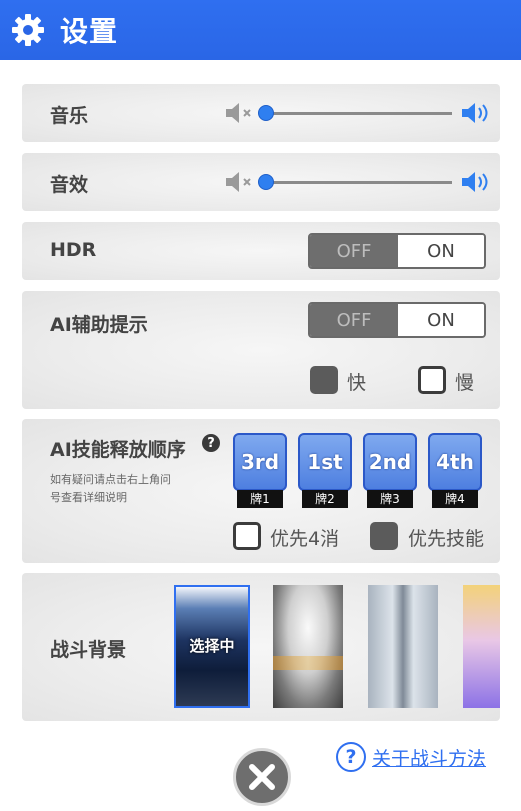 The height and width of the screenshot is (811, 521). I want to click on sfx-slider-knob, so click(266, 182).